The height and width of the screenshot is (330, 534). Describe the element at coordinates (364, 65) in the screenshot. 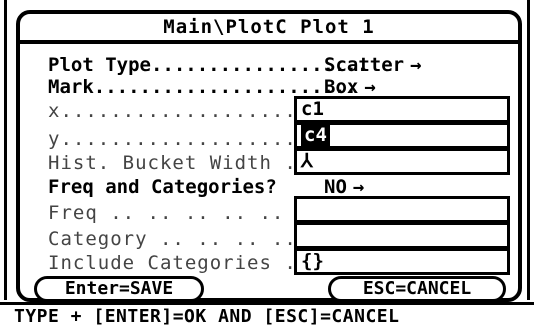

I see `plot-type-value: Scatter` at that location.